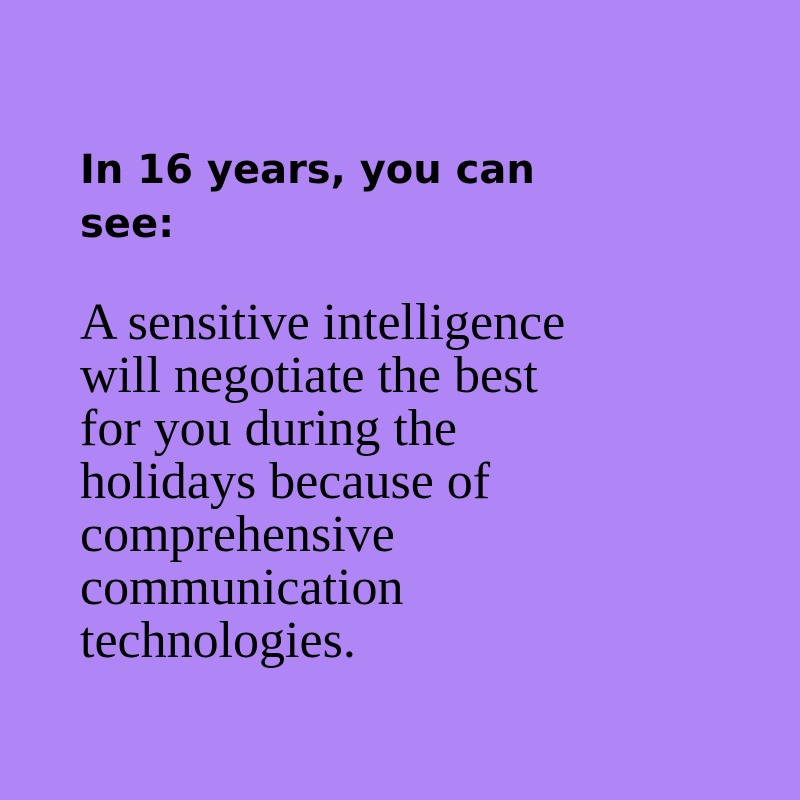 Image resolution: width=800 pixels, height=800 pixels. I want to click on prediction-line: technologies., so click(218, 640).